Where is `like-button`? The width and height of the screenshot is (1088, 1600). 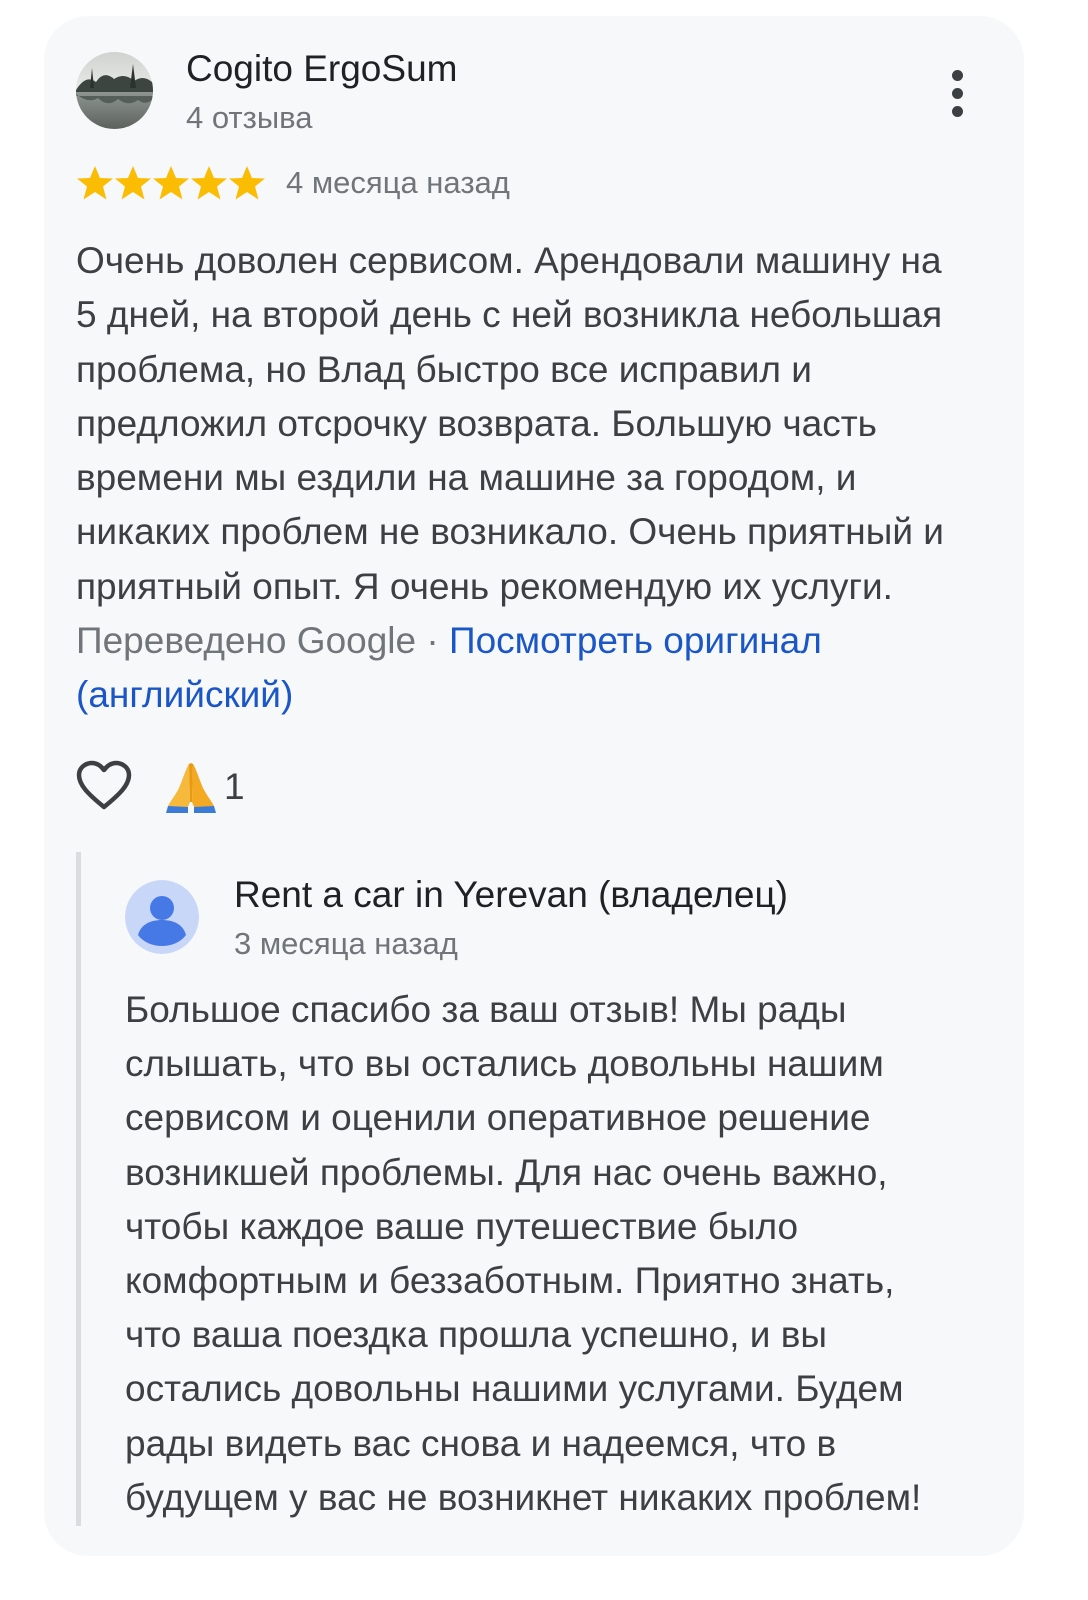 like-button is located at coordinates (104, 786).